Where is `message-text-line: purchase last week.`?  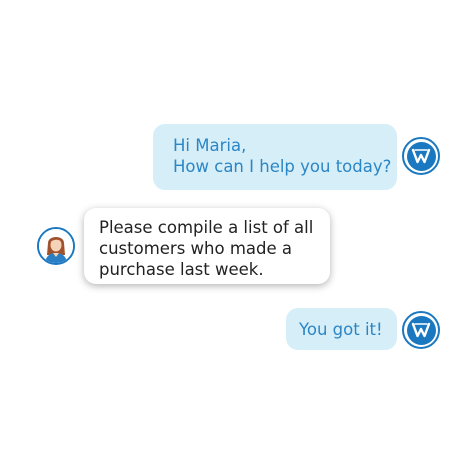 message-text-line: purchase last week. is located at coordinates (181, 269).